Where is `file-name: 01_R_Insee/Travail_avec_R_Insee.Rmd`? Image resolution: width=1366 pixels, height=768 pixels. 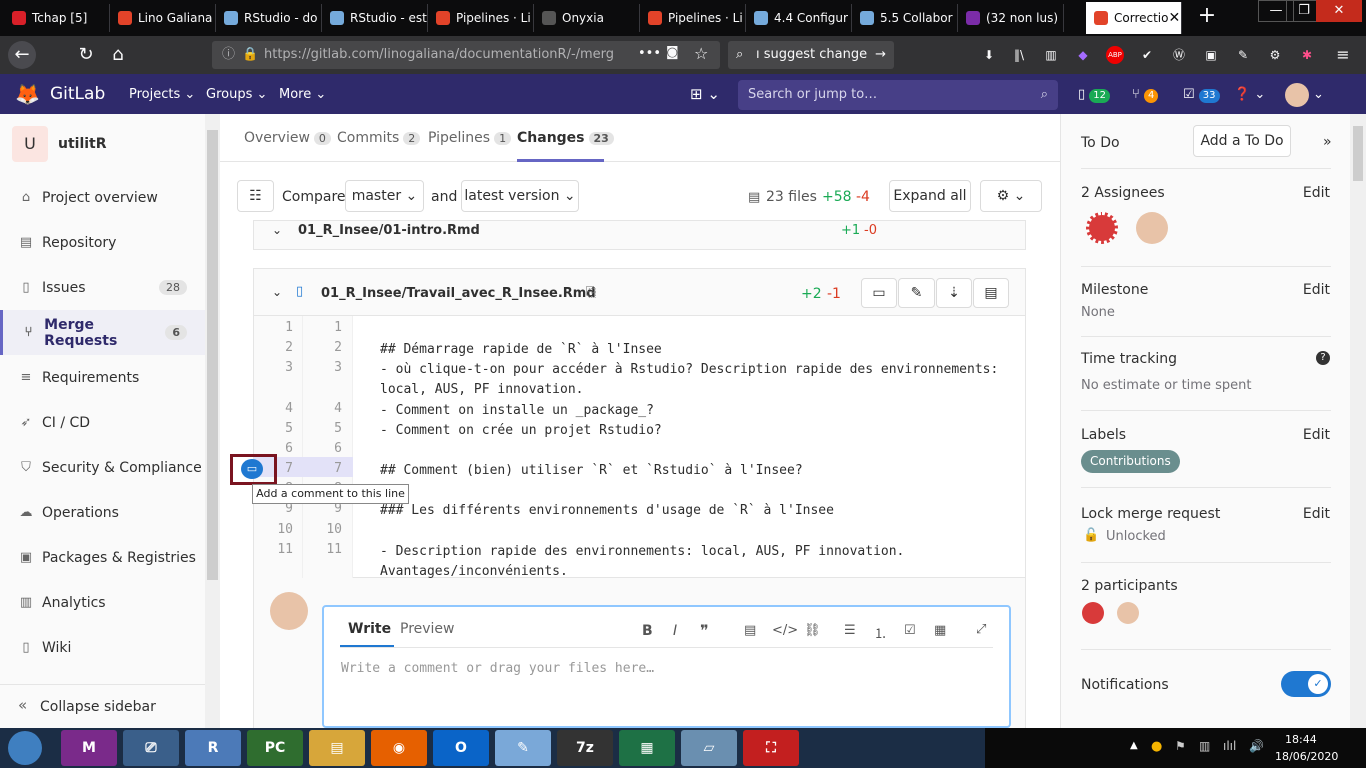
file-name: 01_R_Insee/Travail_avec_R_Insee.Rmd is located at coordinates (458, 293).